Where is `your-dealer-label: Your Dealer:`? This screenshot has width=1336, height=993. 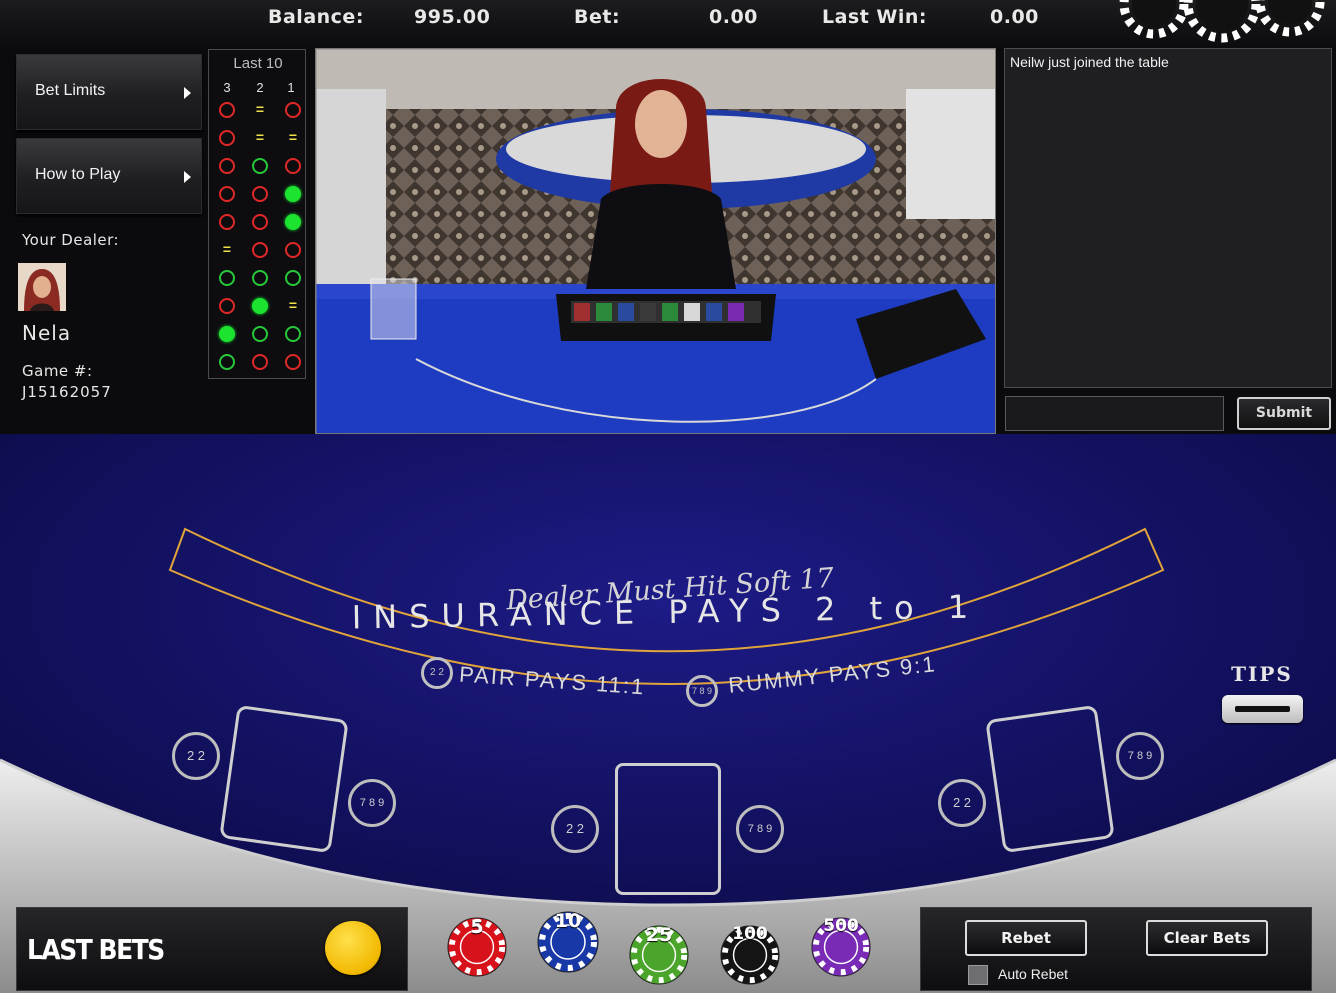
your-dealer-label: Your Dealer: is located at coordinates (71, 240).